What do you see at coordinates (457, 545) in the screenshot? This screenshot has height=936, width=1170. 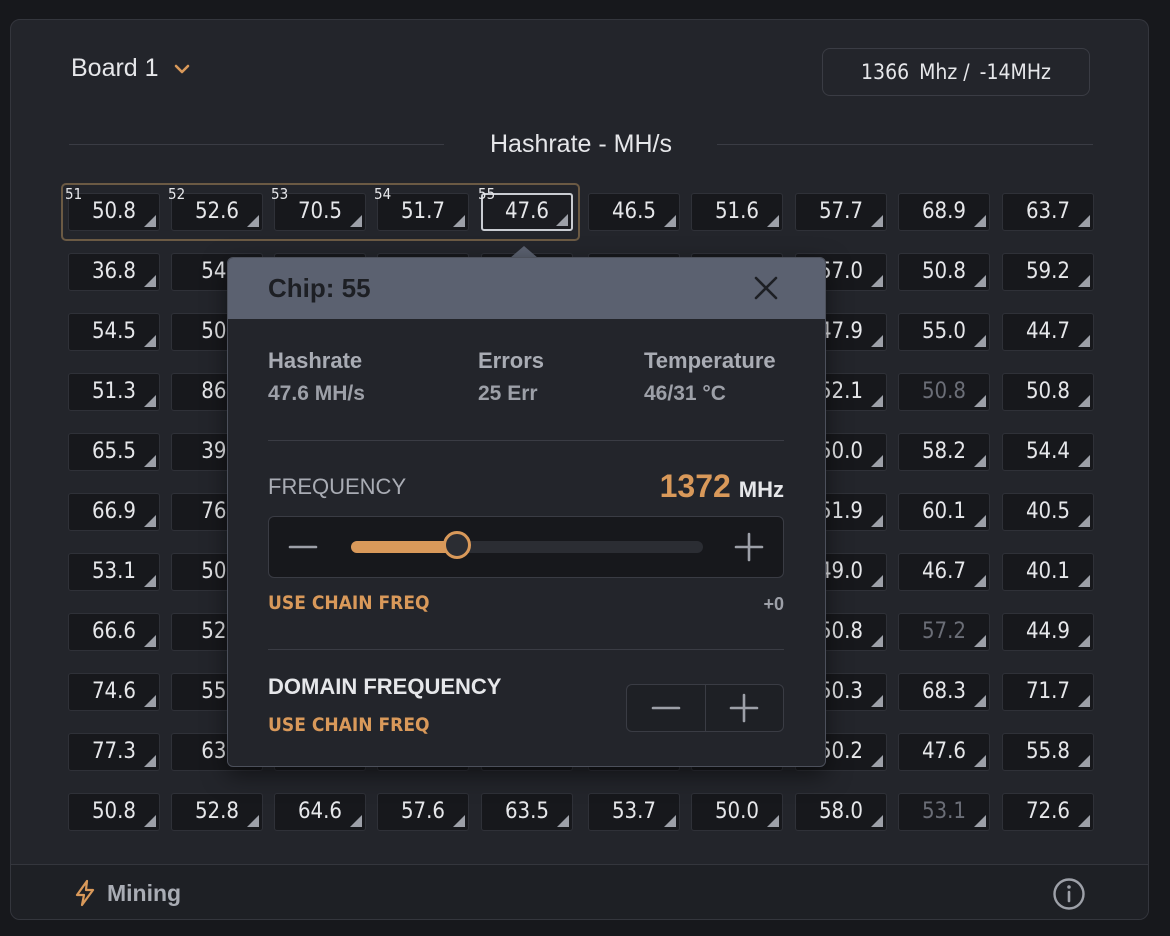 I see `slider-thumb` at bounding box center [457, 545].